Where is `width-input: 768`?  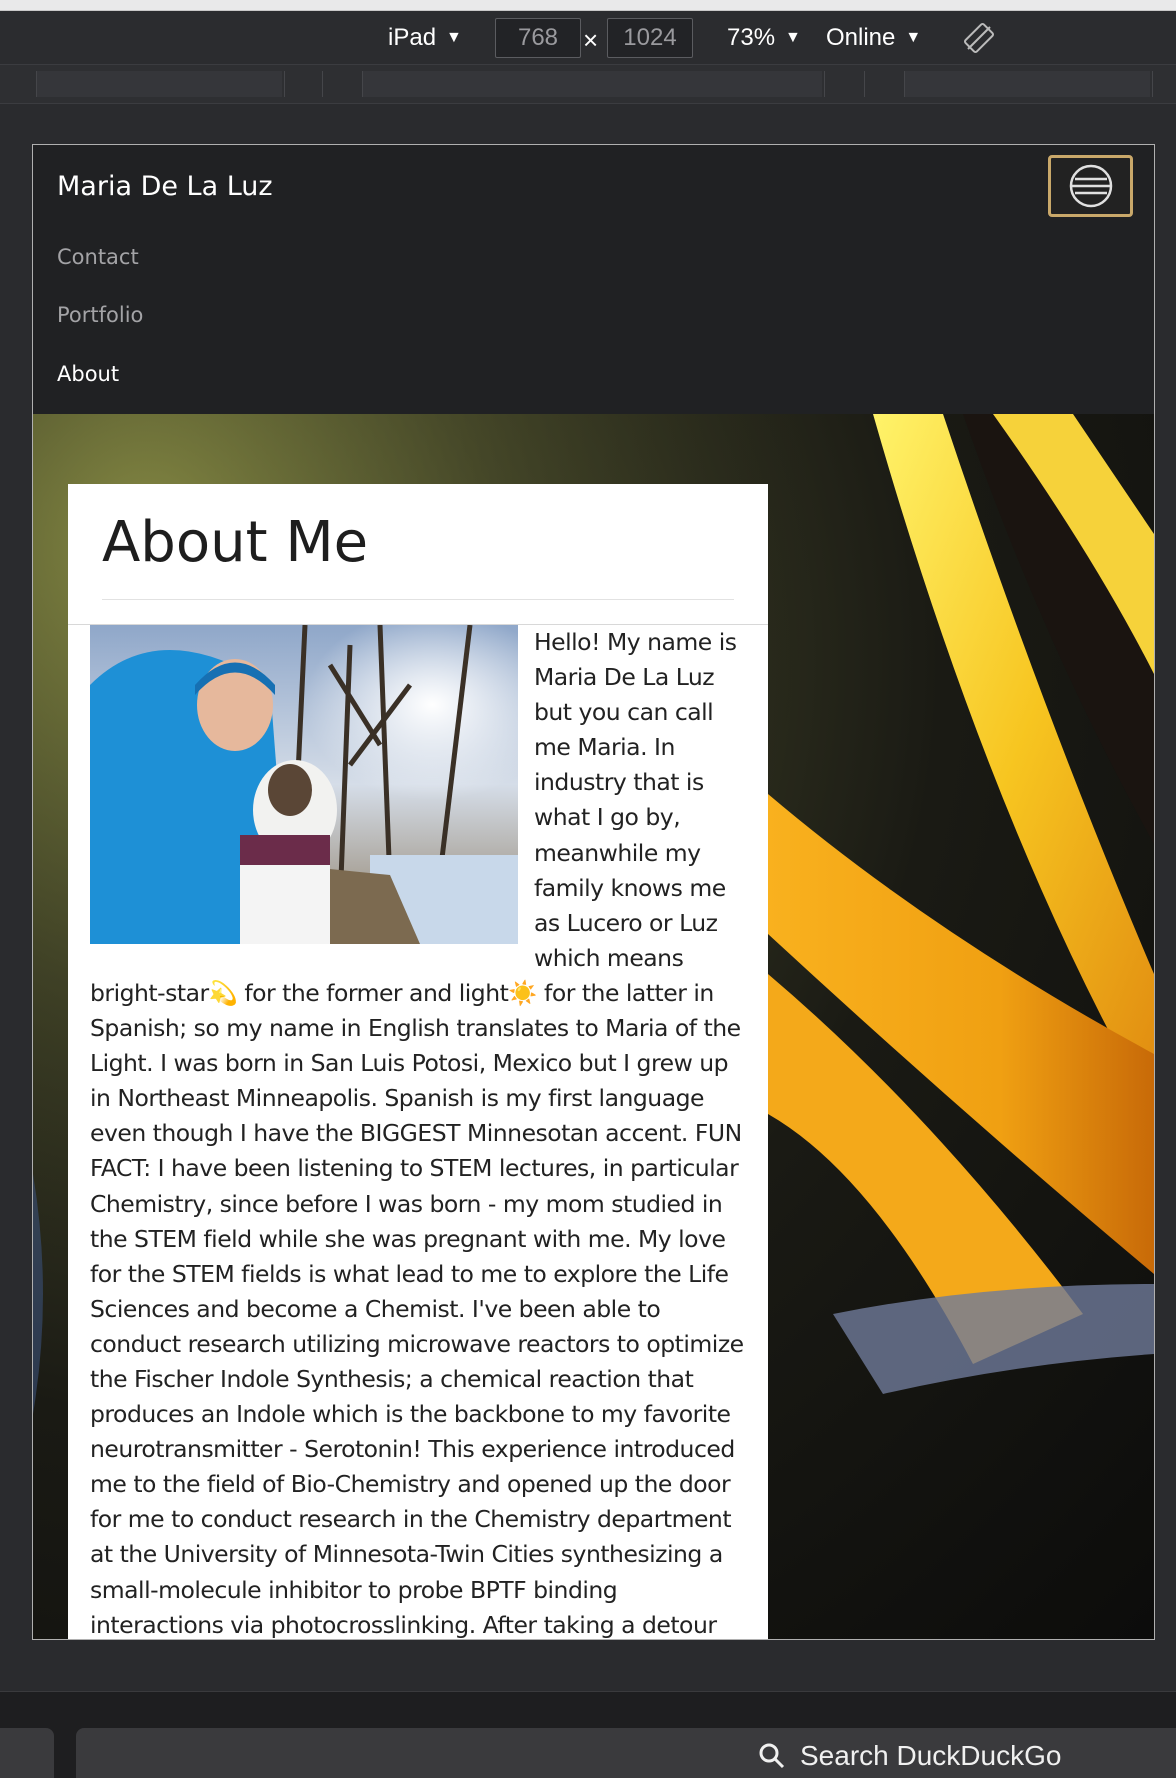
width-input: 768 is located at coordinates (538, 38).